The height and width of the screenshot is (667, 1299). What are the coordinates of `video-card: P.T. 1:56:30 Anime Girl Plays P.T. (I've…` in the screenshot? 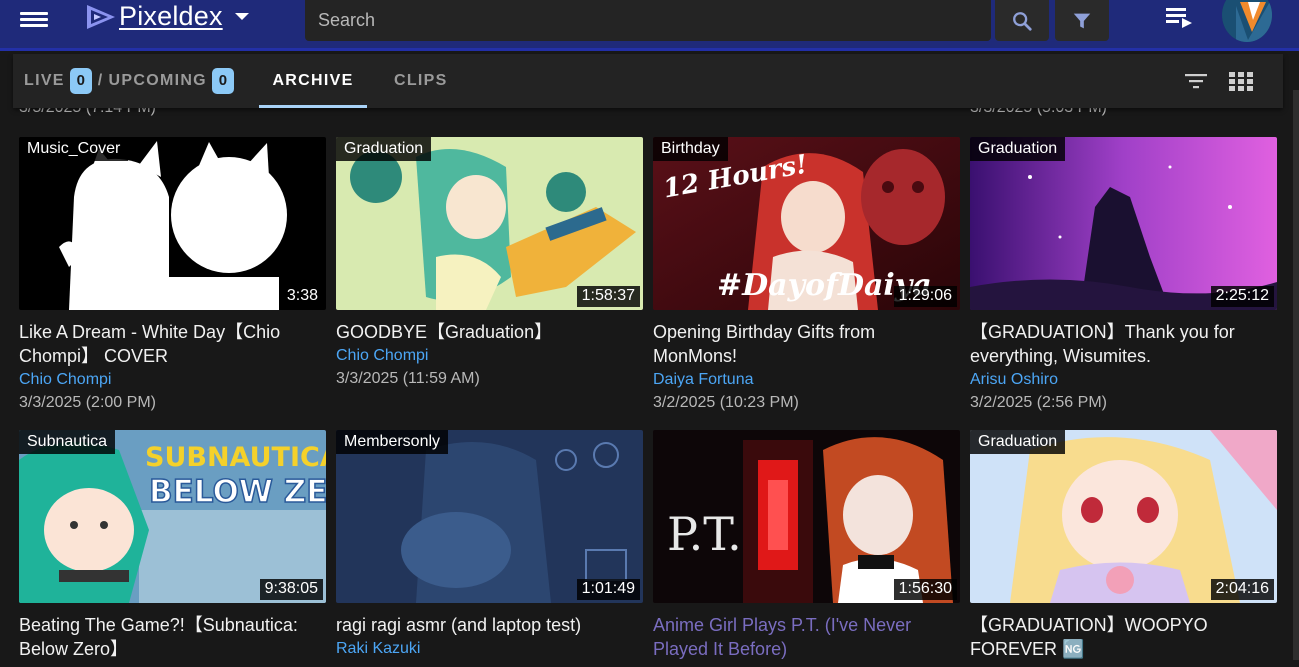 It's located at (806, 545).